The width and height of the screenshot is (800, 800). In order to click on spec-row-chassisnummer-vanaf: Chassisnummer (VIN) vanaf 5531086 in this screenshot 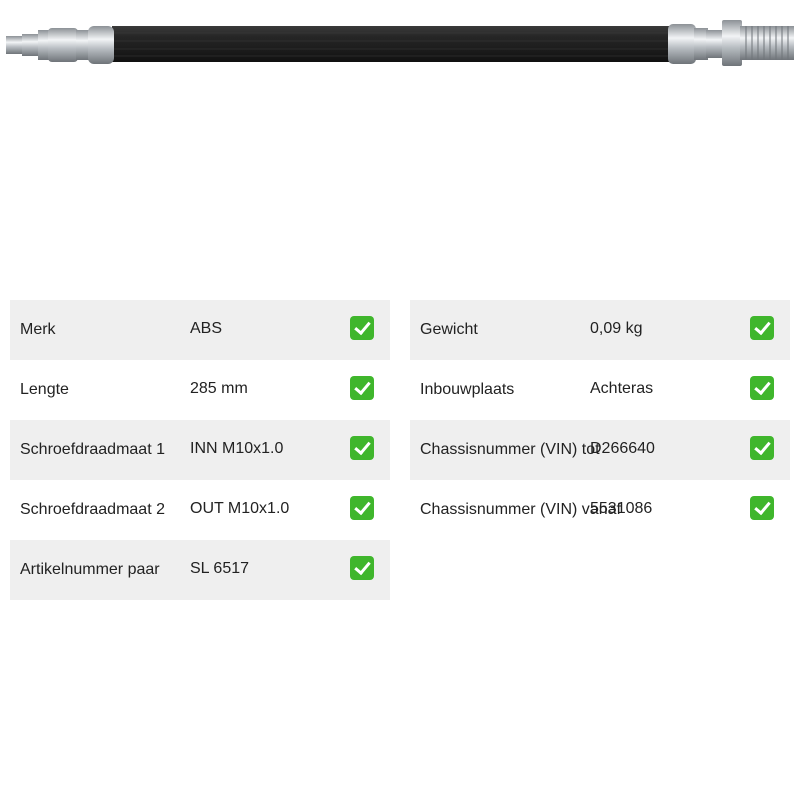, I will do `click(600, 510)`.